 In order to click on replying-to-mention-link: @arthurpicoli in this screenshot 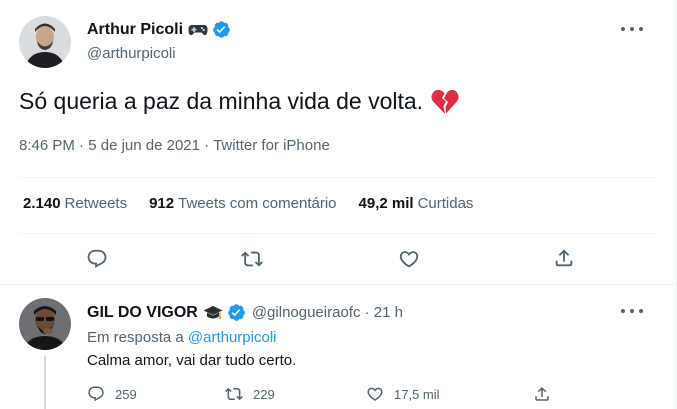, I will do `click(232, 337)`.